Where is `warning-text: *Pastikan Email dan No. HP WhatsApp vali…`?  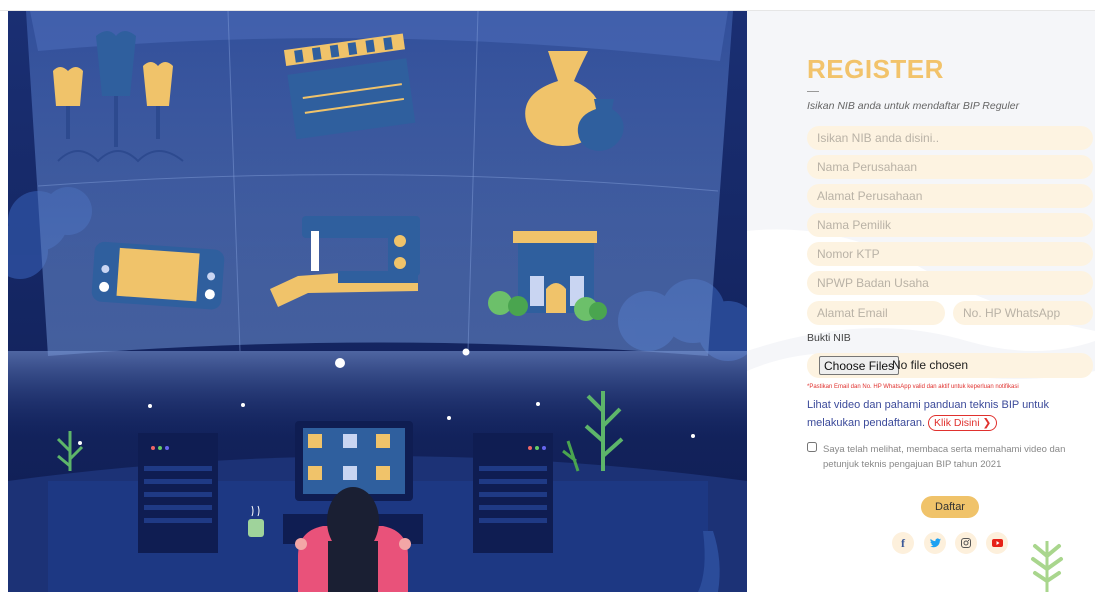 warning-text: *Pastikan Email dan No. HP WhatsApp vali… is located at coordinates (913, 387).